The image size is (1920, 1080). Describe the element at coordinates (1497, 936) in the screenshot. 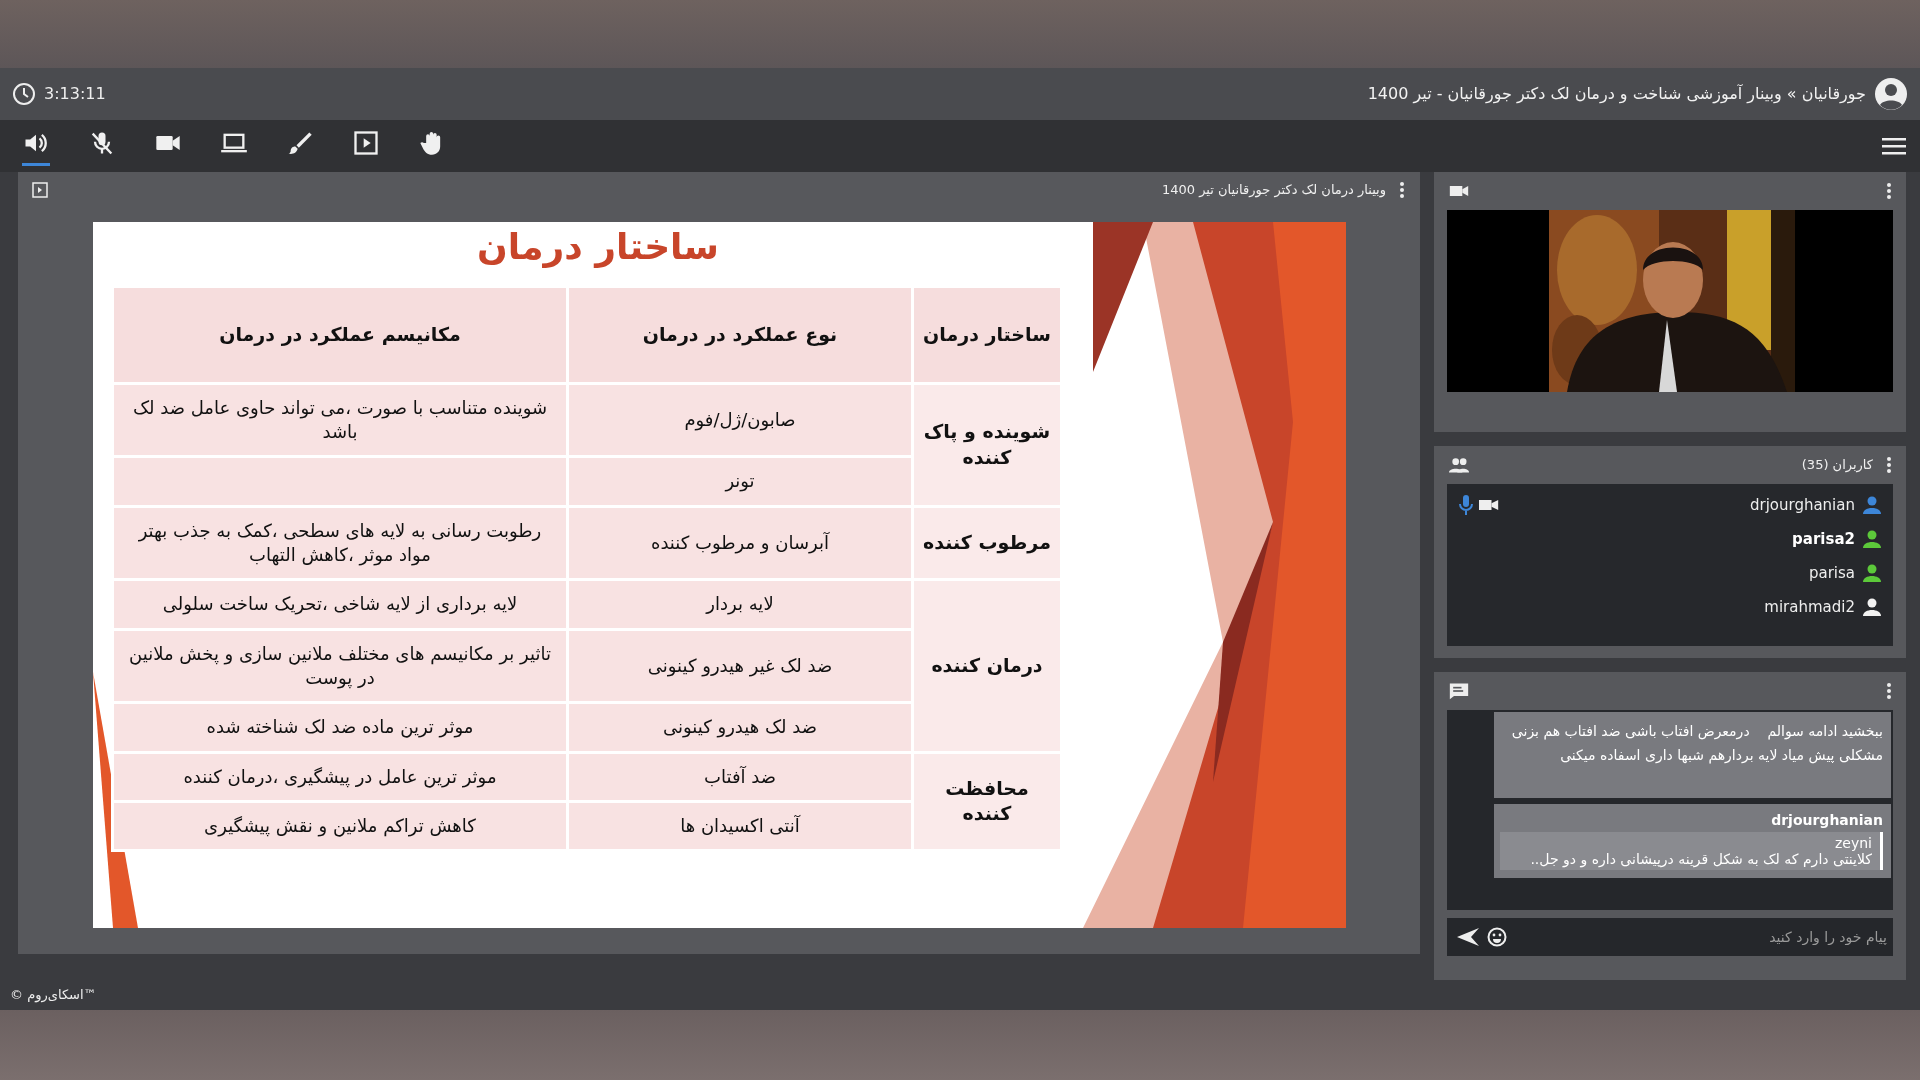

I see `emoji-icon` at that location.